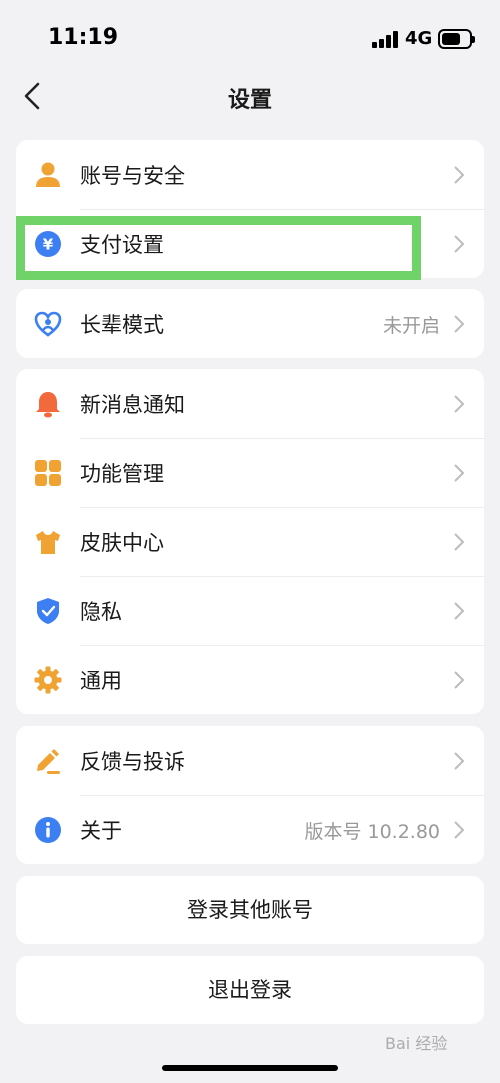 Image resolution: width=500 pixels, height=1083 pixels. Describe the element at coordinates (48, 680) in the screenshot. I see `gear-icon` at that location.